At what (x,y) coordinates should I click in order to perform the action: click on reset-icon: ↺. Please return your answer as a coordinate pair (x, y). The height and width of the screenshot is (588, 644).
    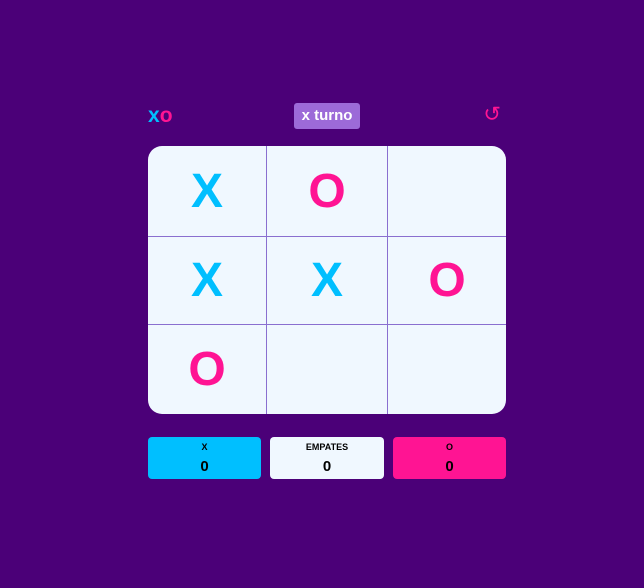
    Looking at the image, I should click on (492, 115).